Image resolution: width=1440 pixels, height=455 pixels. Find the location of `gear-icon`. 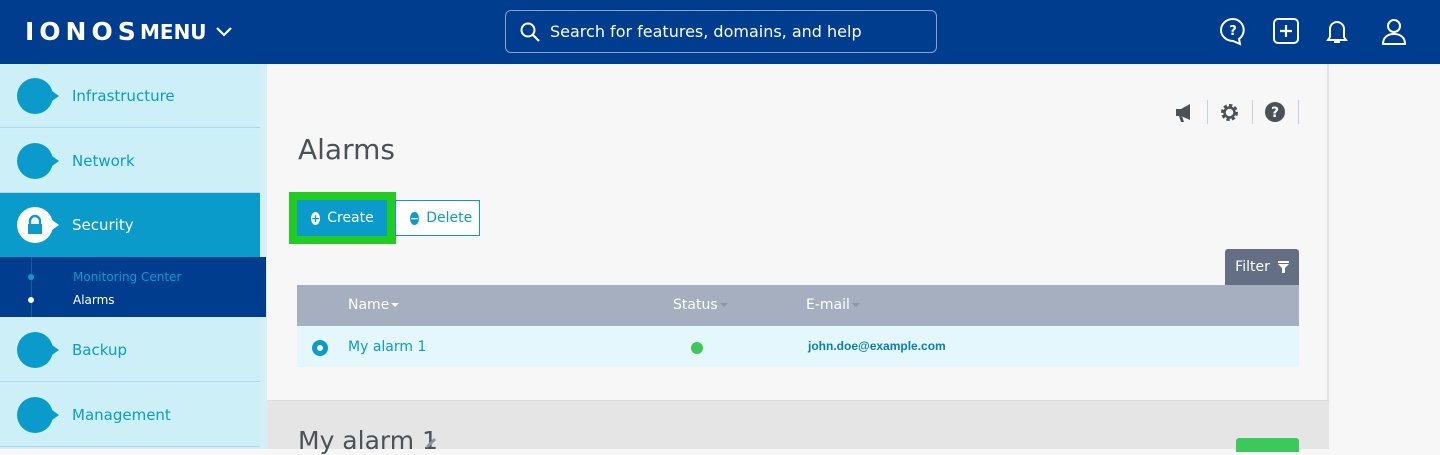

gear-icon is located at coordinates (1229, 112).